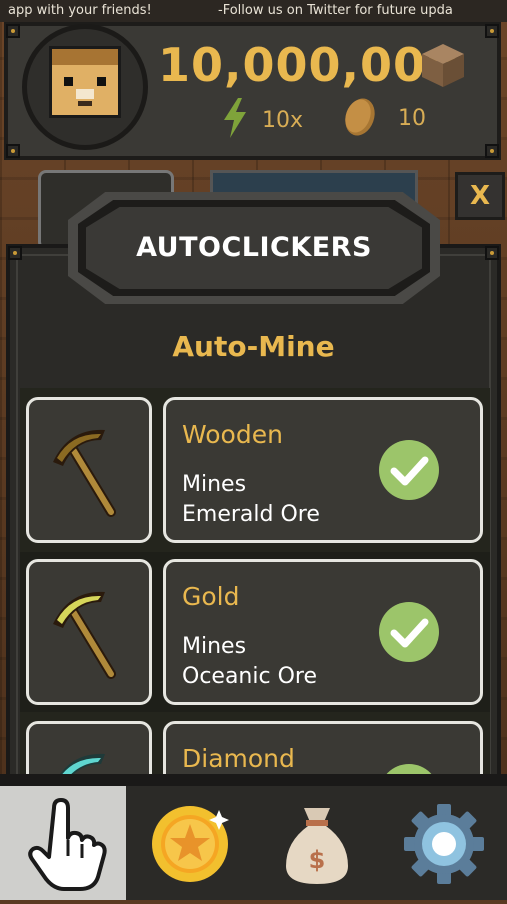 The width and height of the screenshot is (507, 904). I want to click on nav-tab-autoclickers, so click(63, 843).